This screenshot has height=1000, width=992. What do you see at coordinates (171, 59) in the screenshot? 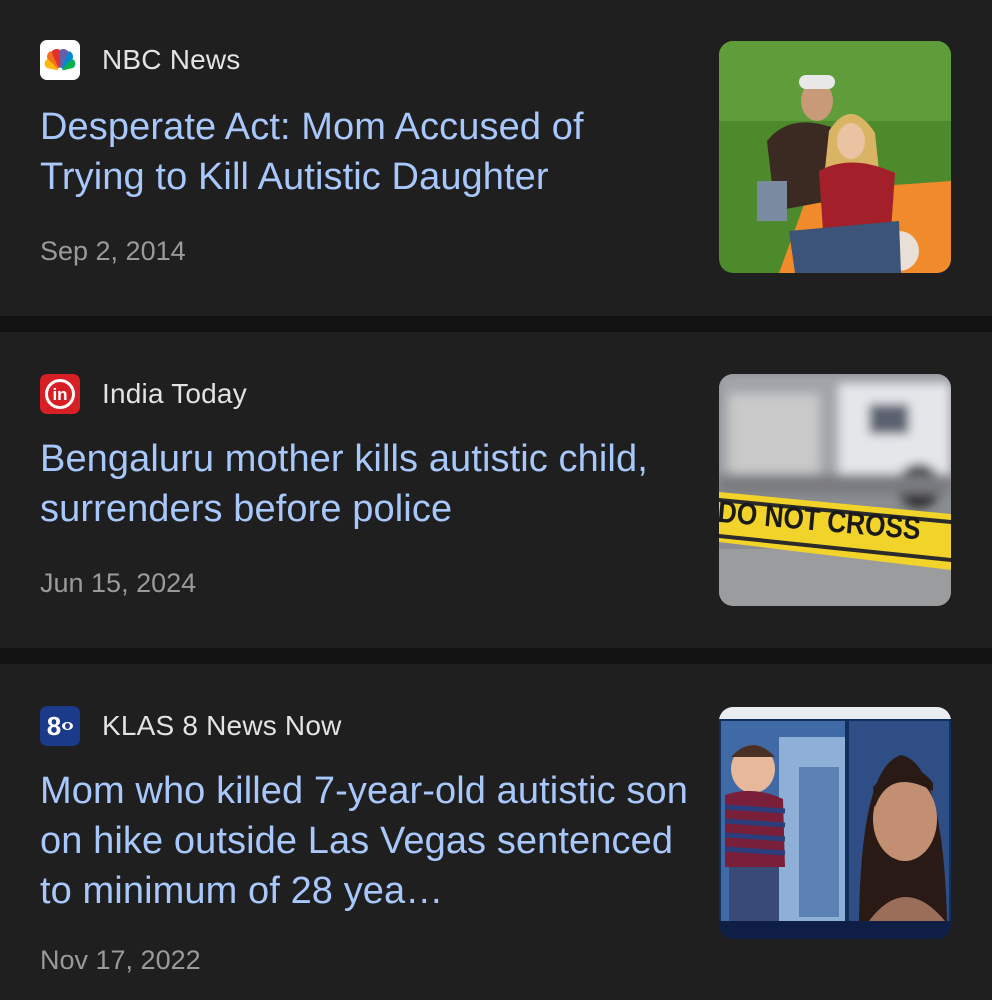
I see `source-name: NBC News` at bounding box center [171, 59].